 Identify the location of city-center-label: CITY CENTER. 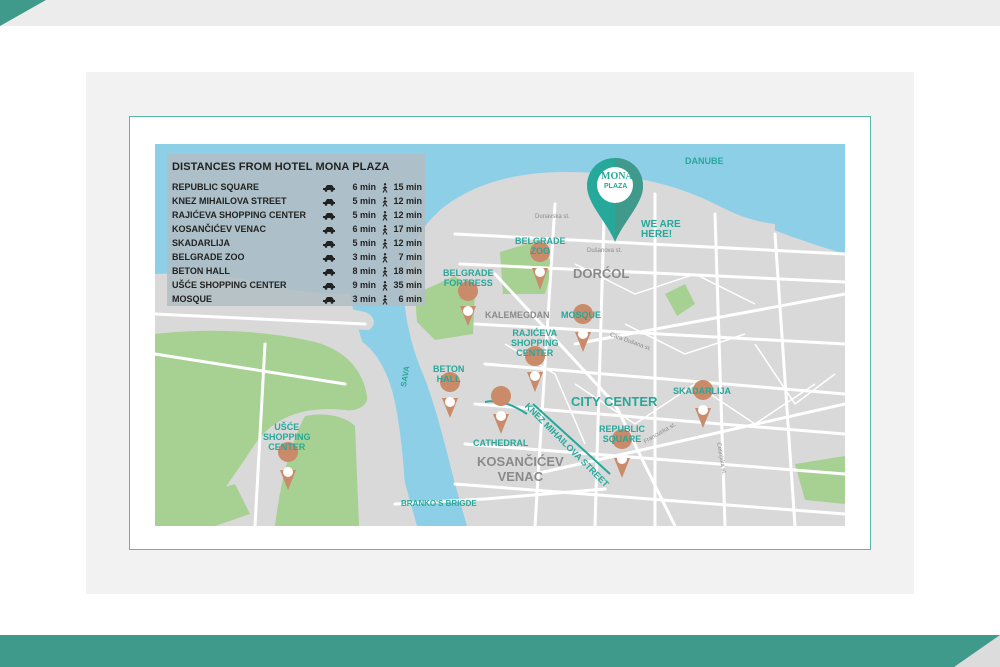
(614, 401).